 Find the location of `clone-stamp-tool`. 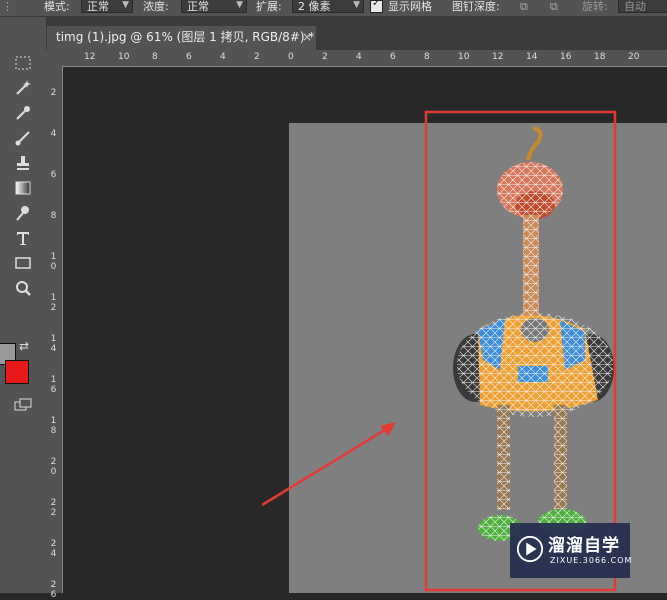

clone-stamp-tool is located at coordinates (23, 163).